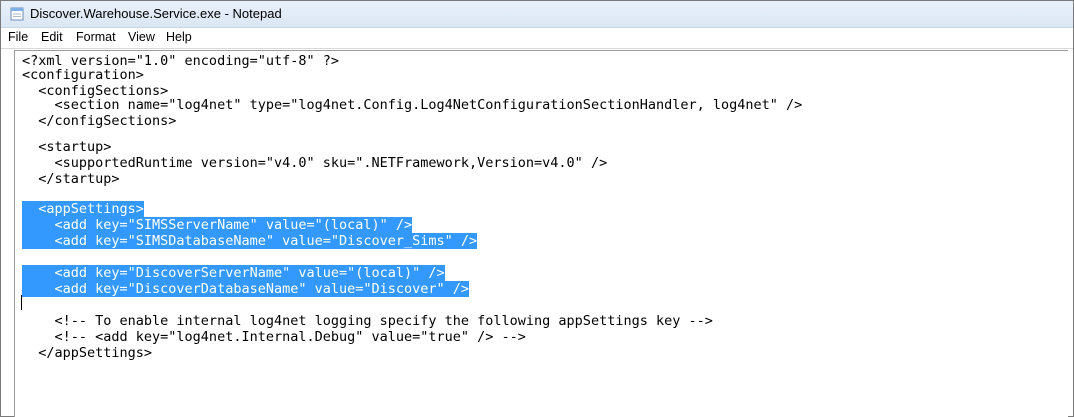  Describe the element at coordinates (537, 14) in the screenshot. I see `title-bar: Discover.Warehouse.Service.exe - Notepad` at that location.